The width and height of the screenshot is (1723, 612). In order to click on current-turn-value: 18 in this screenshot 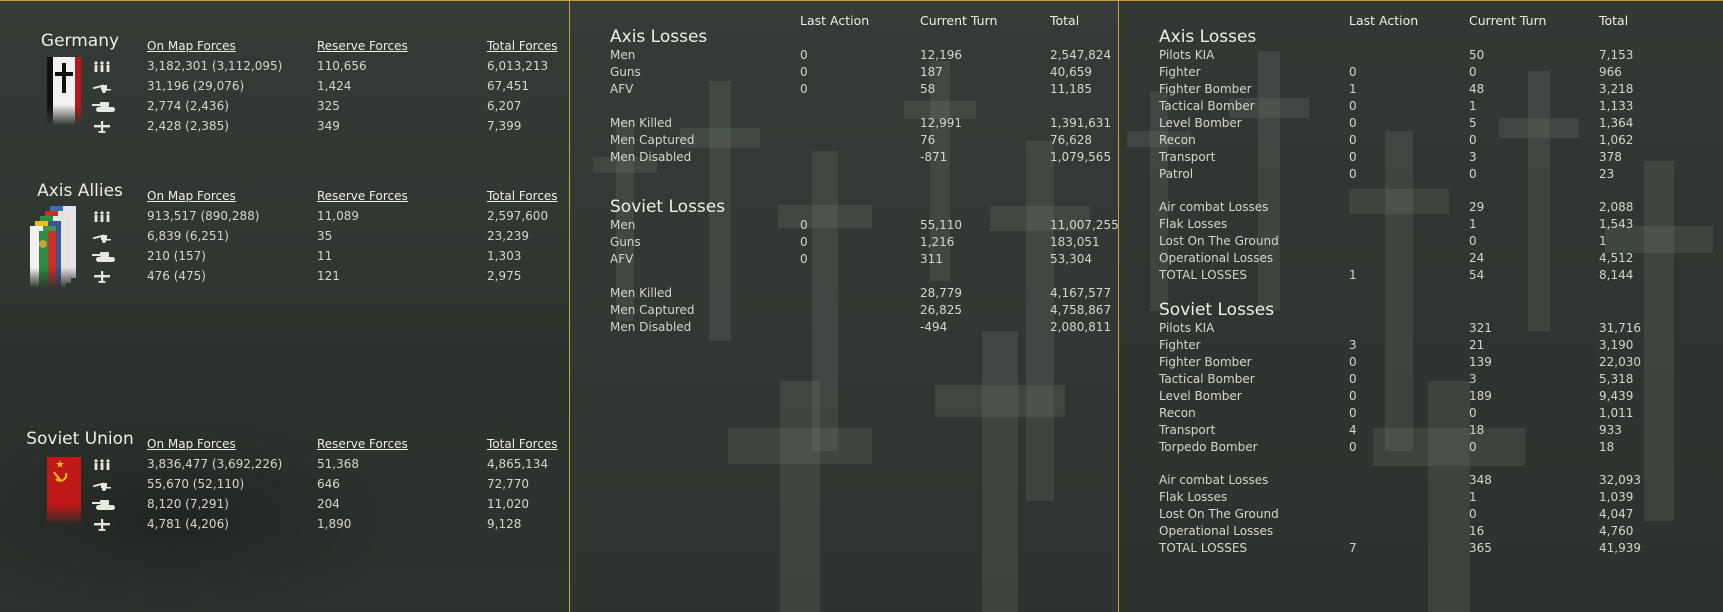, I will do `click(1477, 430)`.